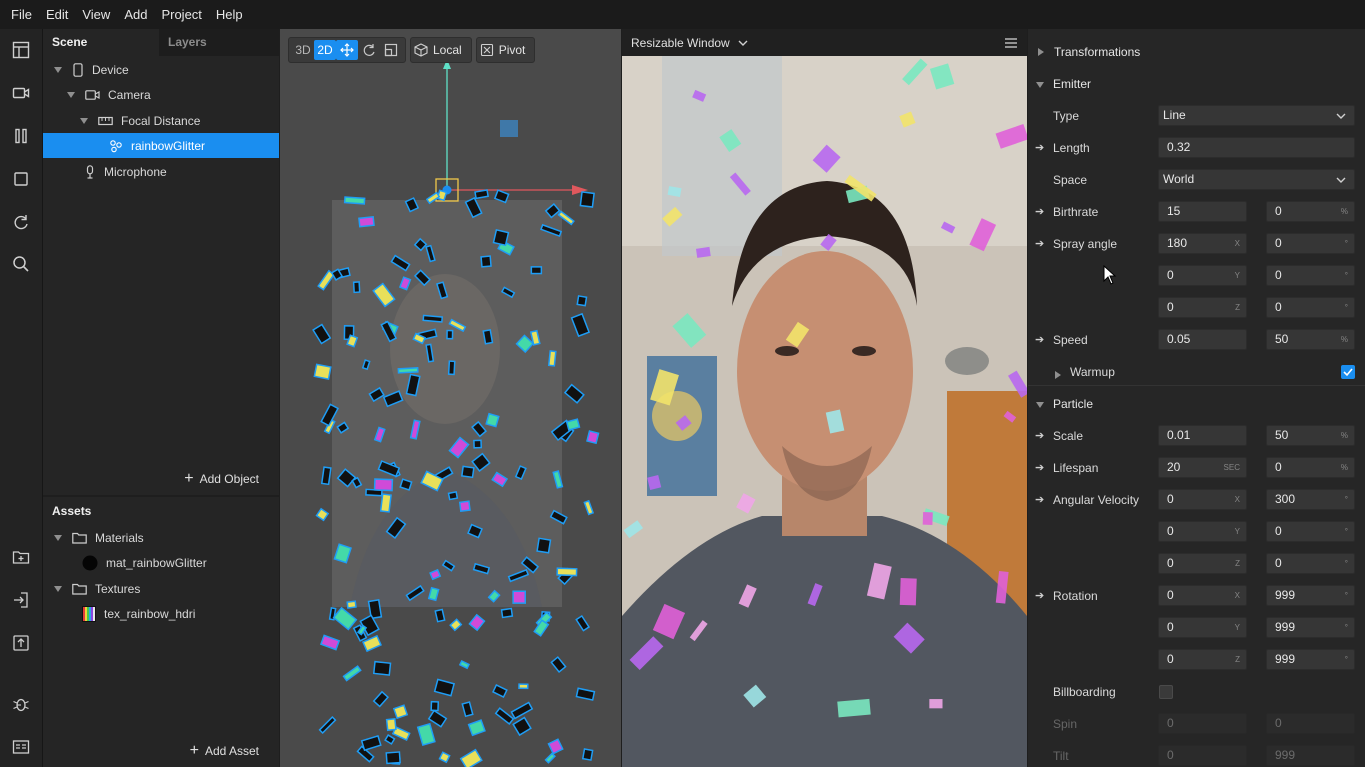 Image resolution: width=1365 pixels, height=767 pixels. Describe the element at coordinates (1256, 115) in the screenshot. I see `type-dropdown: Line` at that location.